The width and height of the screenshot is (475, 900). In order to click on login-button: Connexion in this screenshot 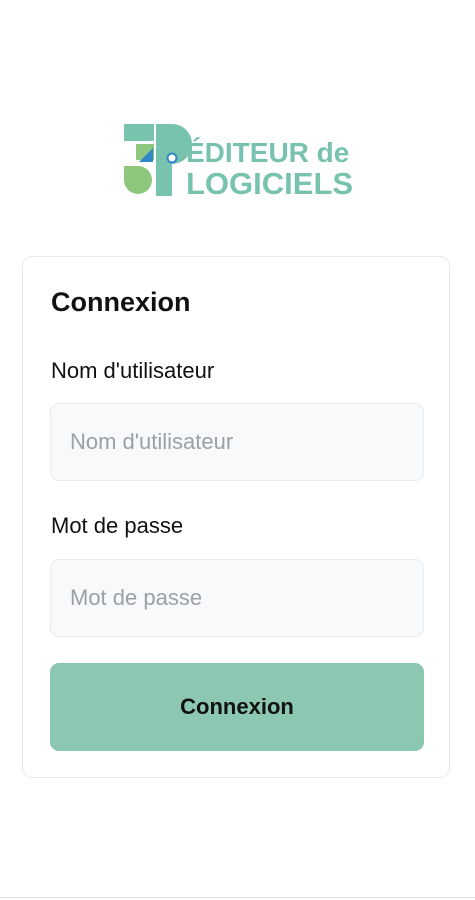, I will do `click(237, 707)`.